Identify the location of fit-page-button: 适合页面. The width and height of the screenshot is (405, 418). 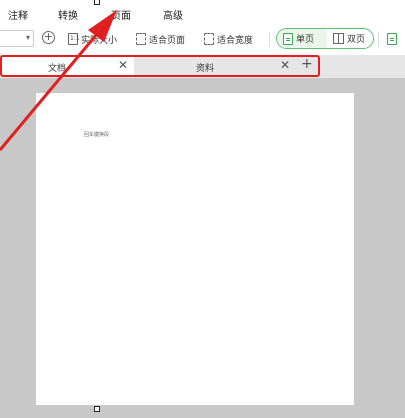
(160, 39).